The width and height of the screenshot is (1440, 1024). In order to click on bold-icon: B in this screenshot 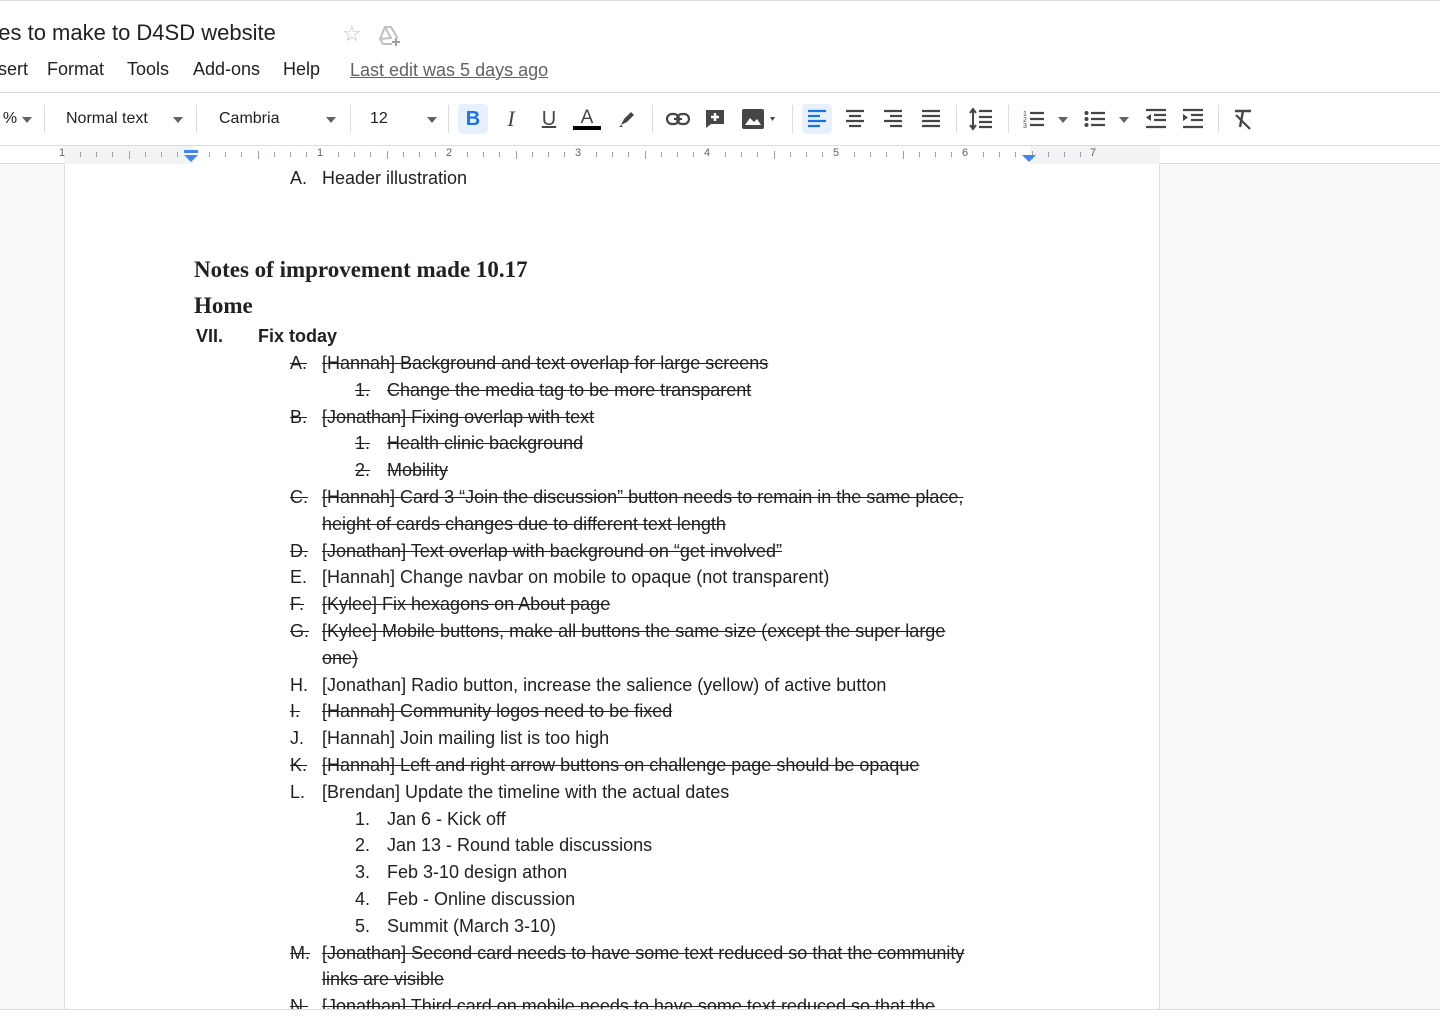, I will do `click(473, 118)`.